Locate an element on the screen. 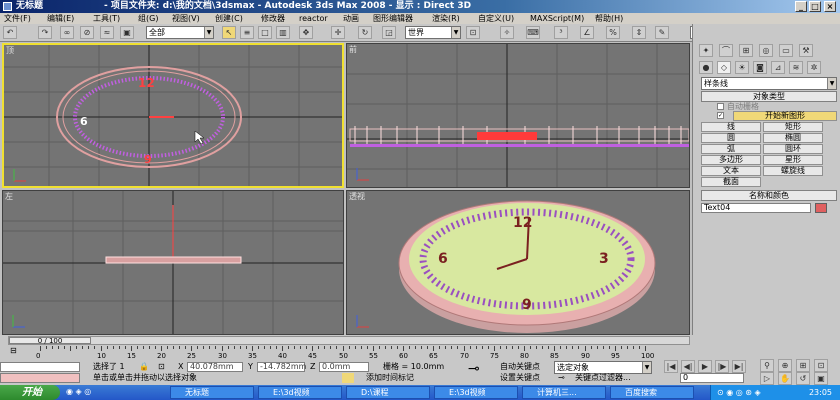  menu-maxscript: MAXScript(M) is located at coordinates (557, 18).